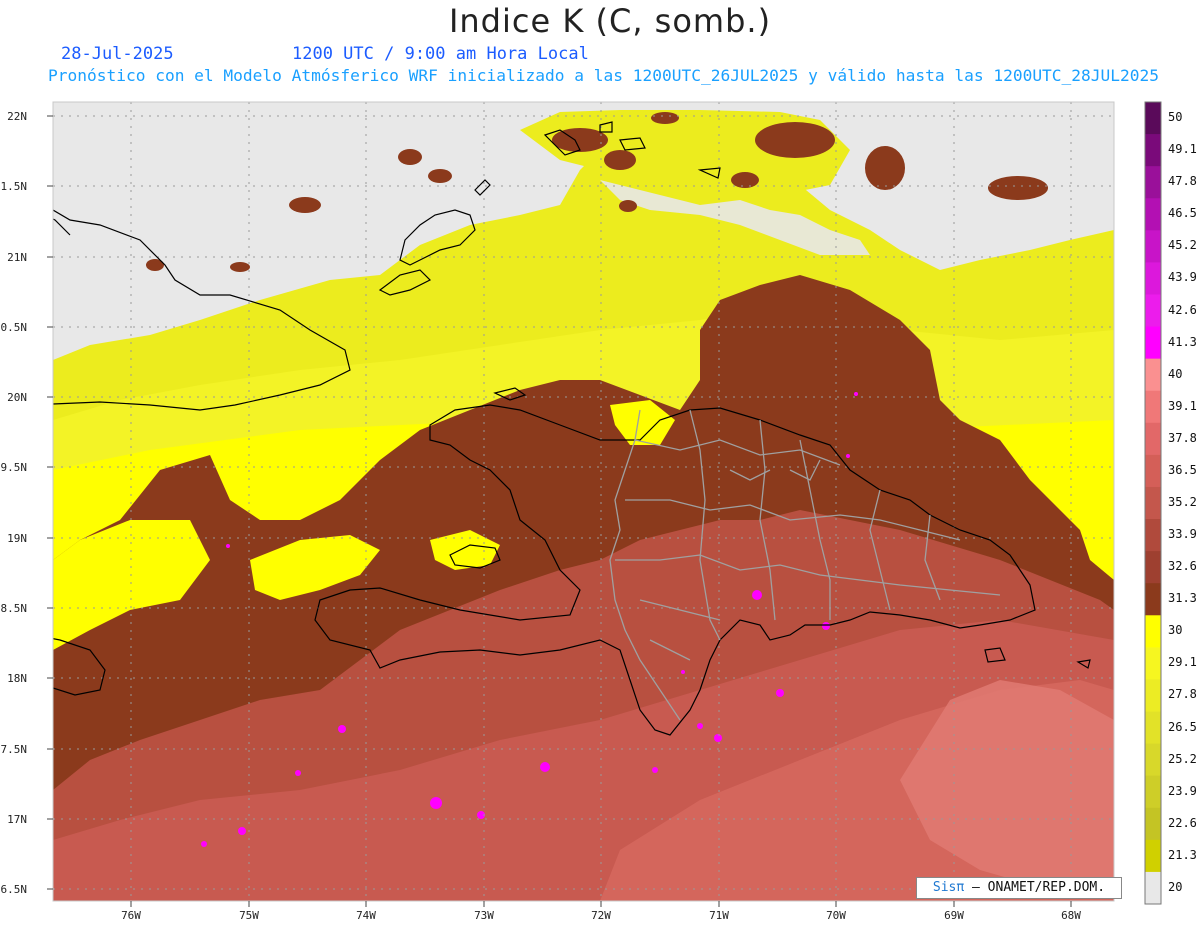 Image resolution: width=1200 pixels, height=927 pixels. What do you see at coordinates (1182, 437) in the screenshot?
I see `colorbar-label: 37.8` at bounding box center [1182, 437].